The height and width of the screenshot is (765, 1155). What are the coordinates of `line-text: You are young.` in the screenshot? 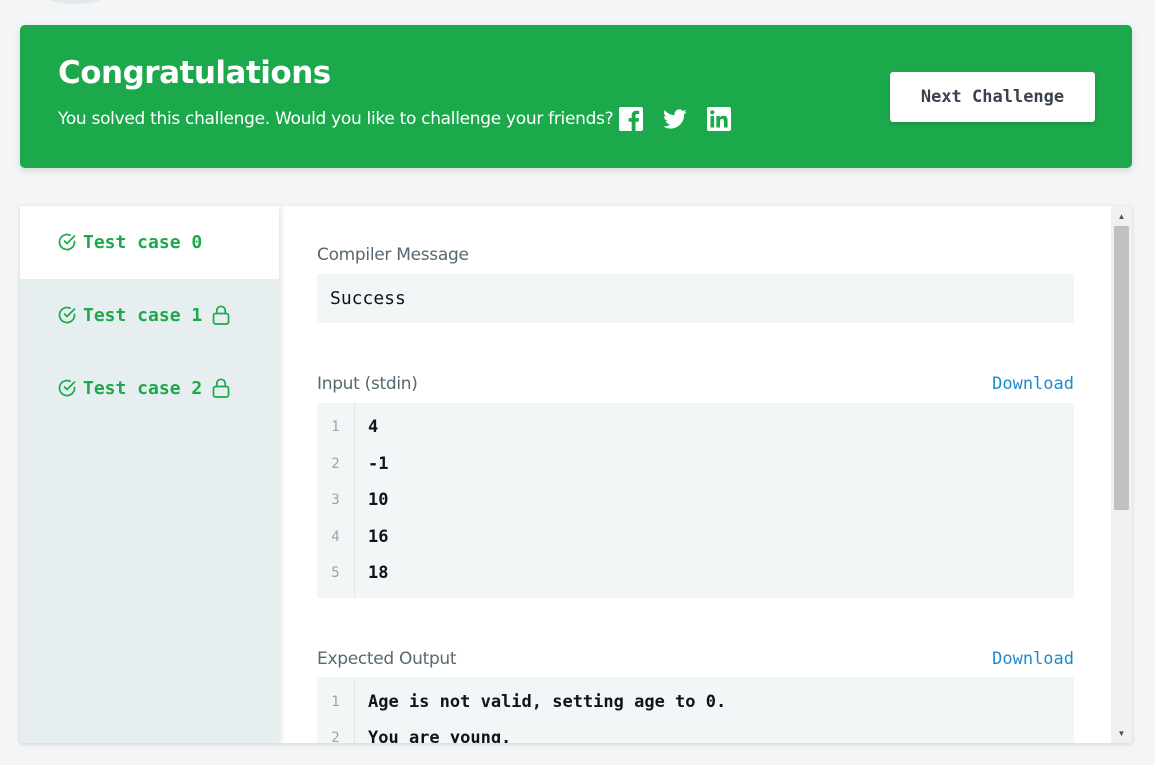 It's located at (440, 735).